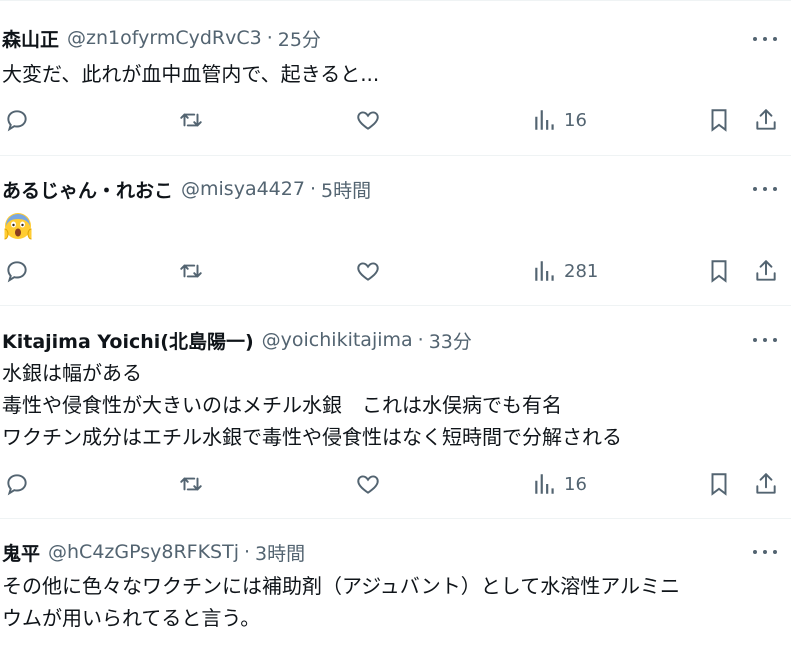  I want to click on tweet-header: 森山正 @zn1ofyrmCydRvC3 · 25分, so click(161, 38).